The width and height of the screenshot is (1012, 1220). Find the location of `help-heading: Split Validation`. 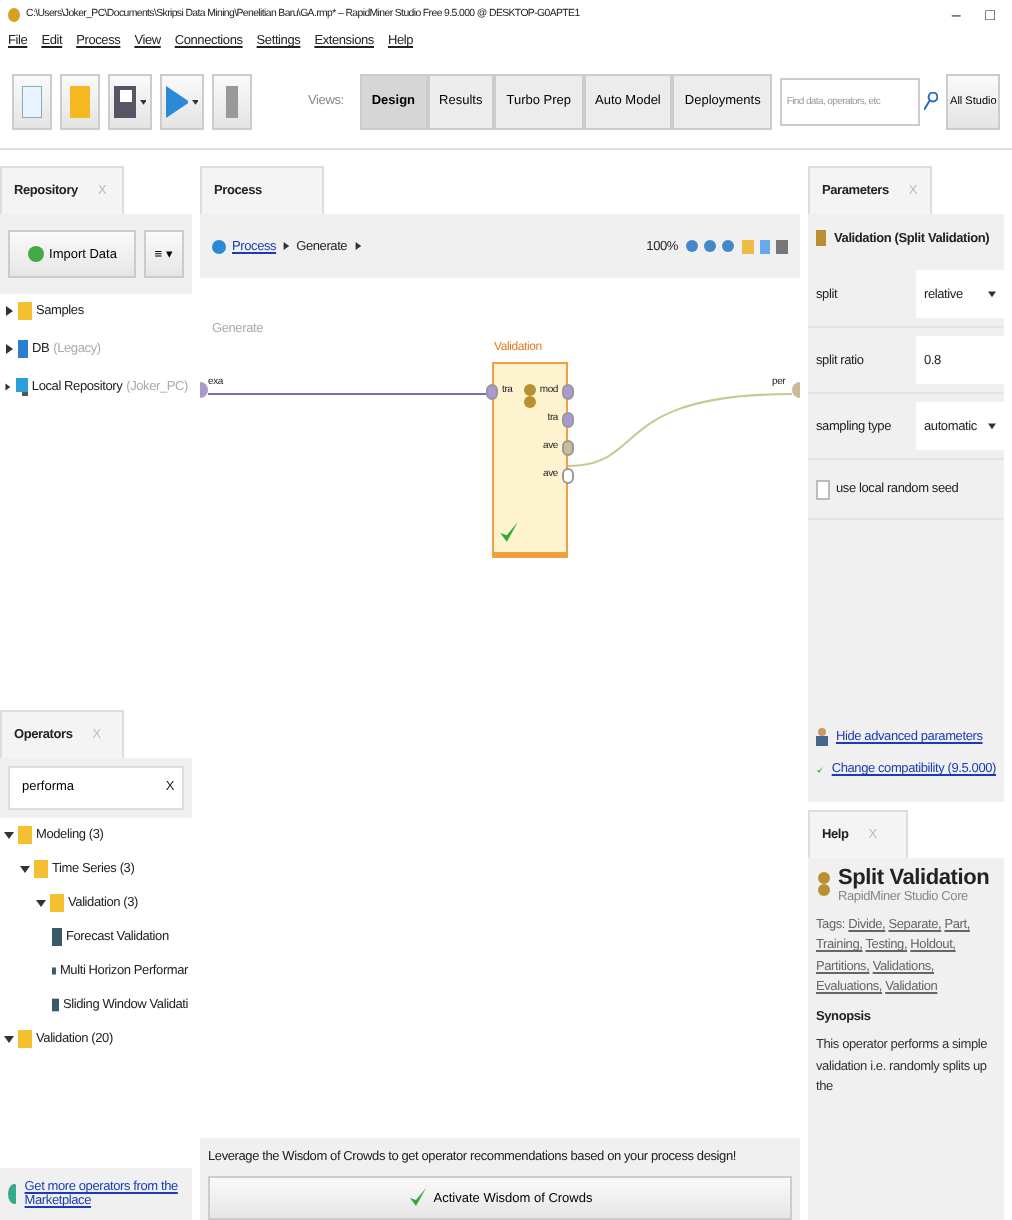

help-heading: Split Validation is located at coordinates (914, 877).